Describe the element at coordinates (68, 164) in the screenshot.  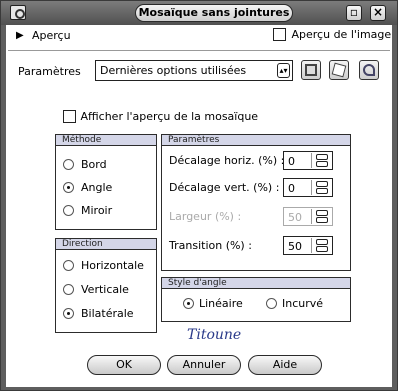
I see `method-radio-bord` at that location.